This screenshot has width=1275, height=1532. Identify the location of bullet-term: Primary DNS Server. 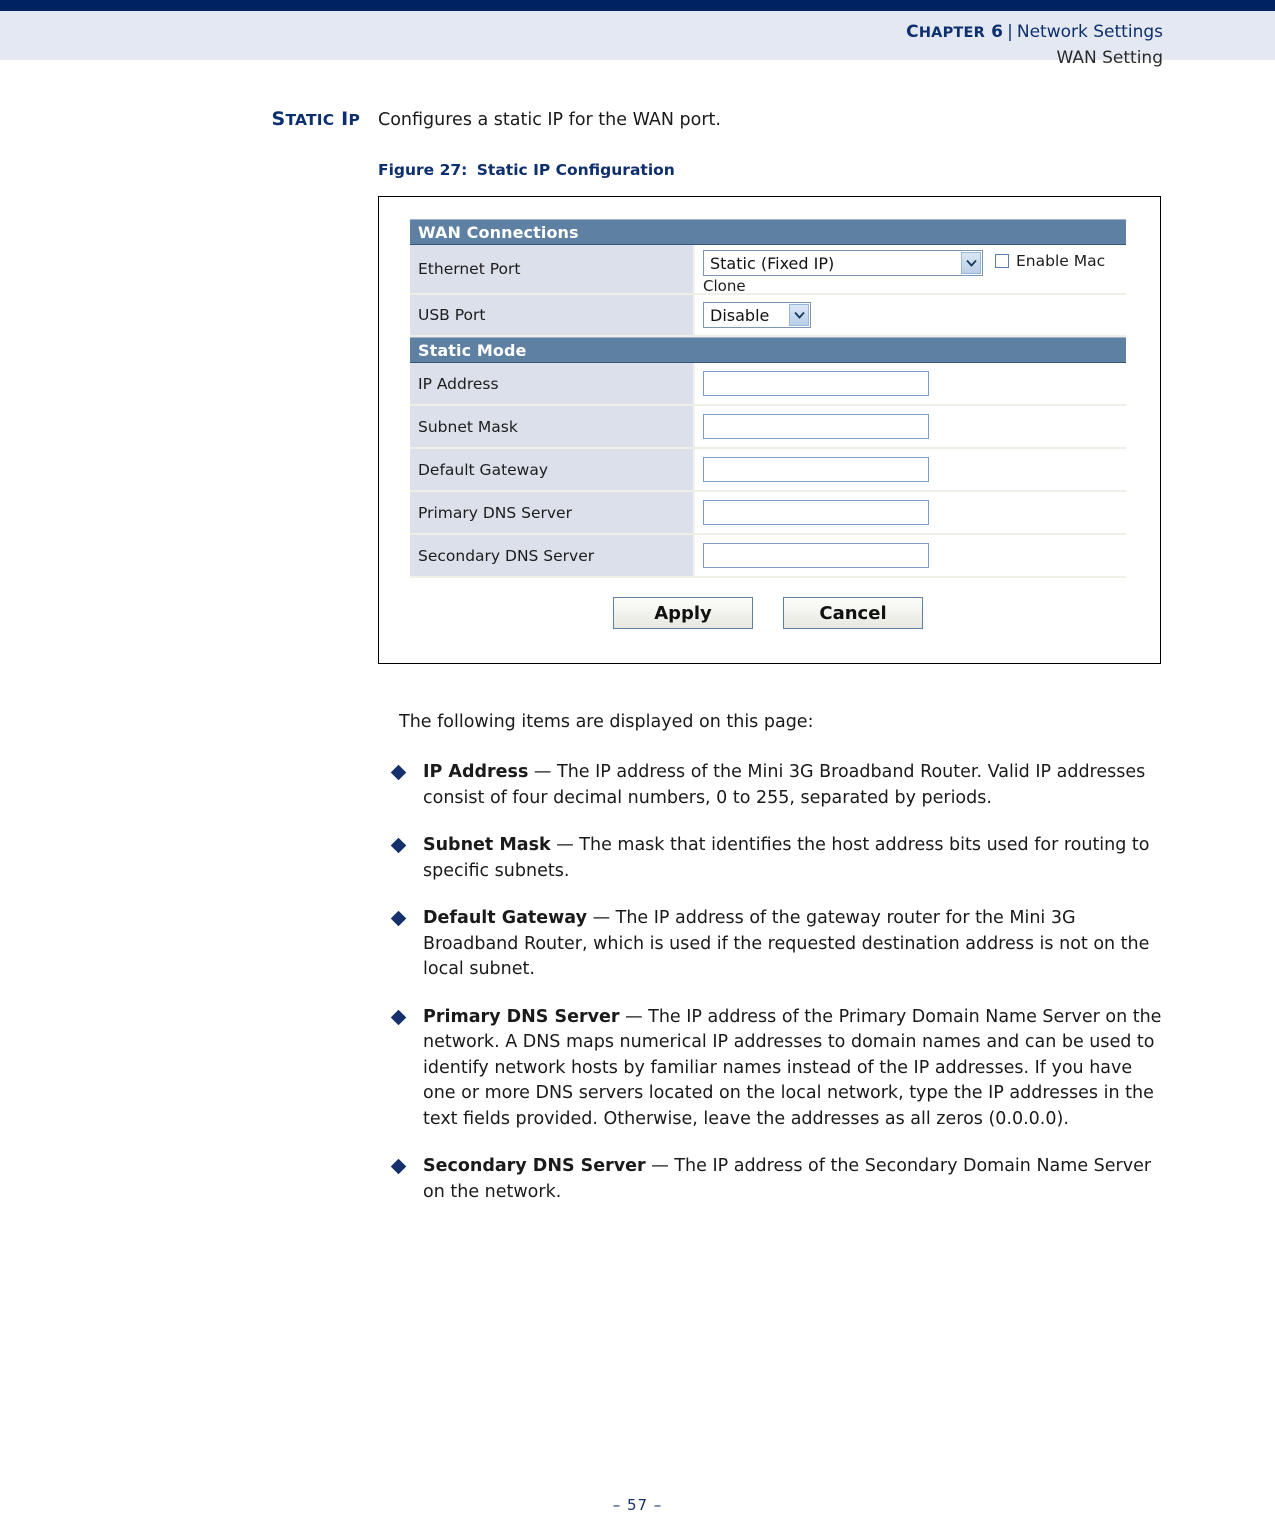
(521, 1016).